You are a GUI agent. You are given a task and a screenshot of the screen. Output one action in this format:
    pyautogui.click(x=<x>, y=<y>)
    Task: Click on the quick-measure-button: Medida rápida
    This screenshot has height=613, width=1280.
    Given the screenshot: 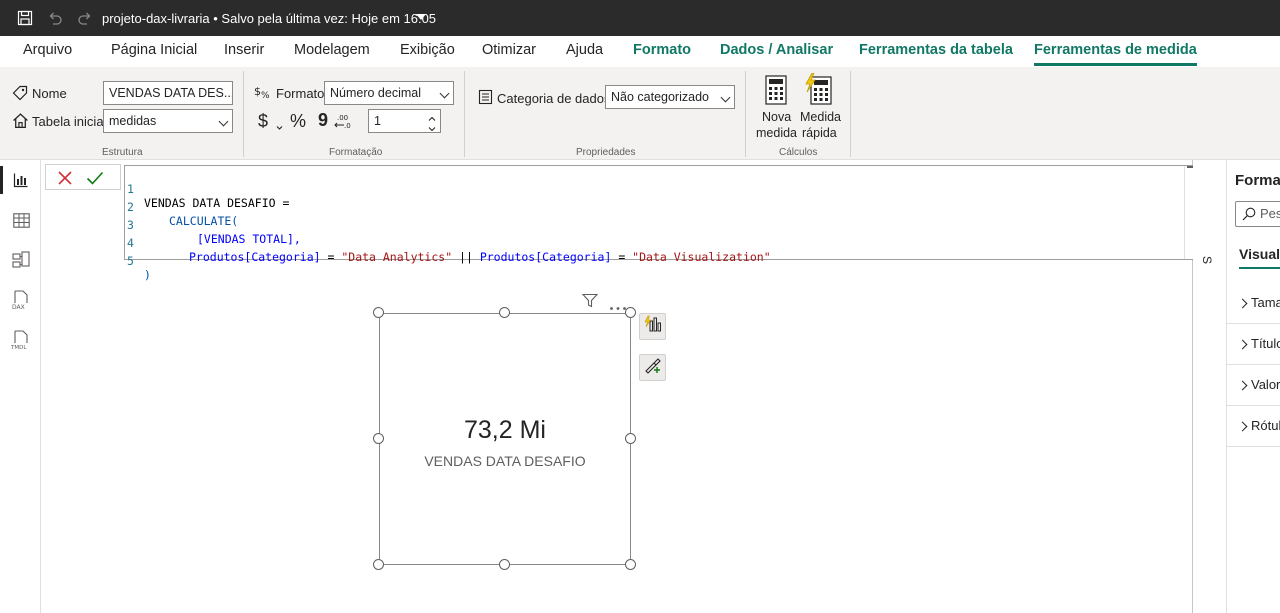 What is the action you would take?
    pyautogui.click(x=820, y=108)
    